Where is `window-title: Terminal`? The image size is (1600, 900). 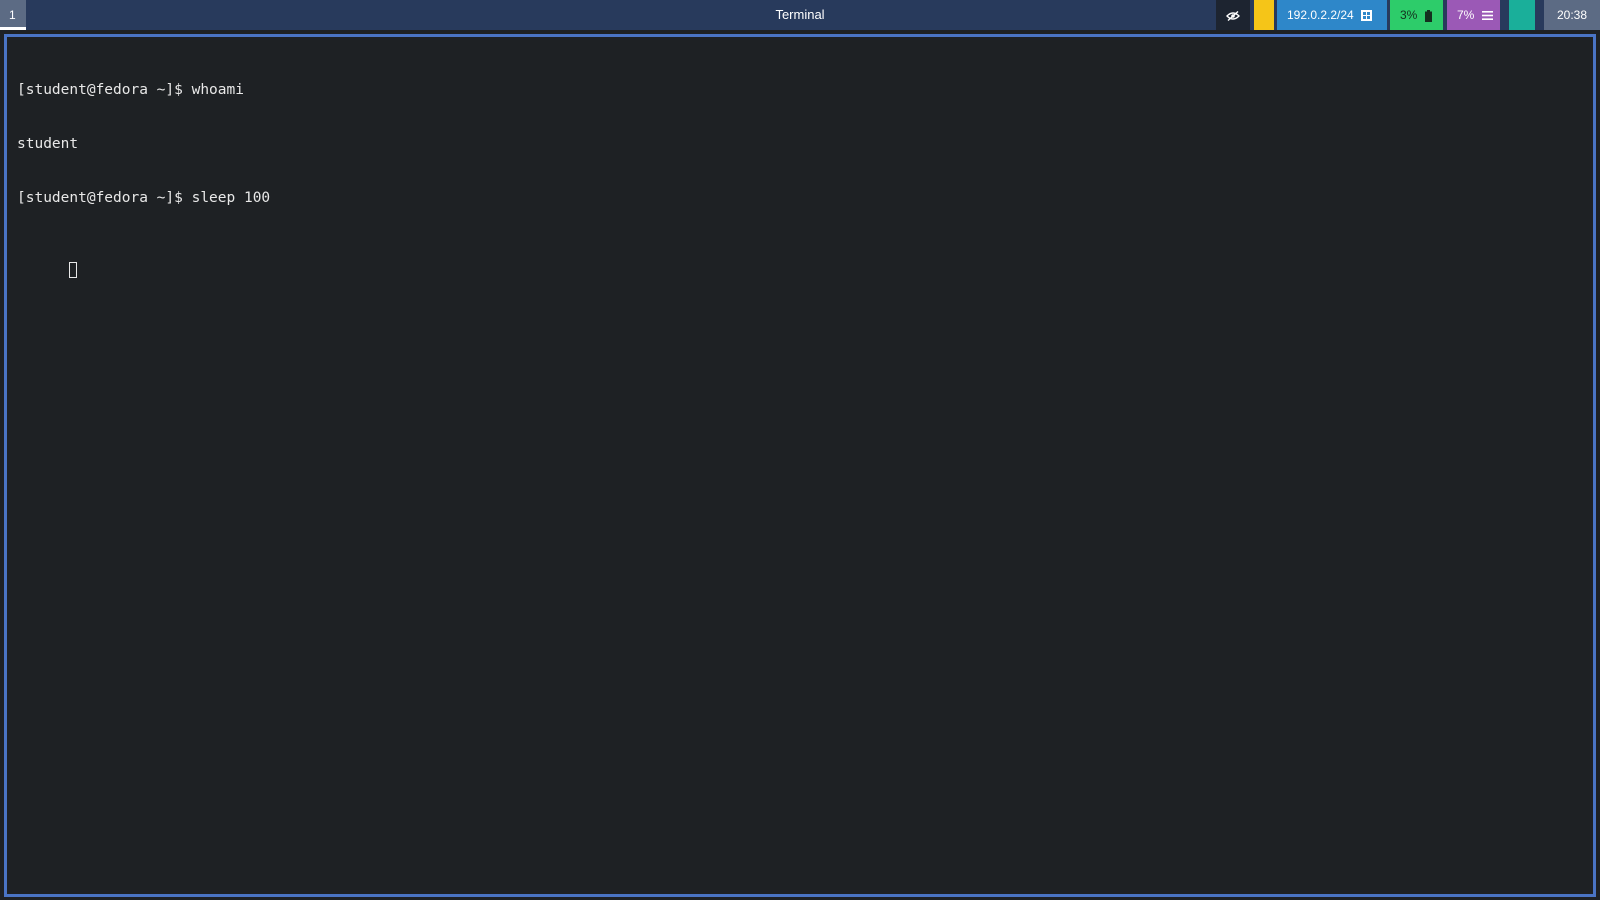 window-title: Terminal is located at coordinates (800, 14).